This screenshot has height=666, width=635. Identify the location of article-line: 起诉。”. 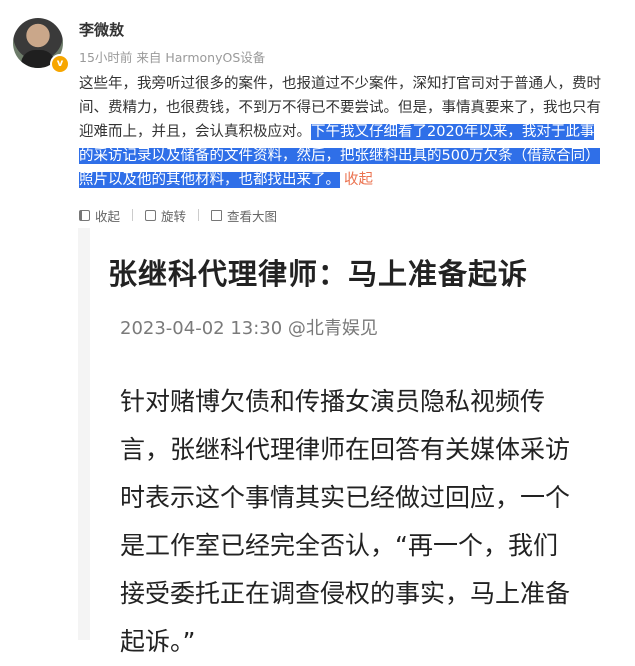
(158, 641).